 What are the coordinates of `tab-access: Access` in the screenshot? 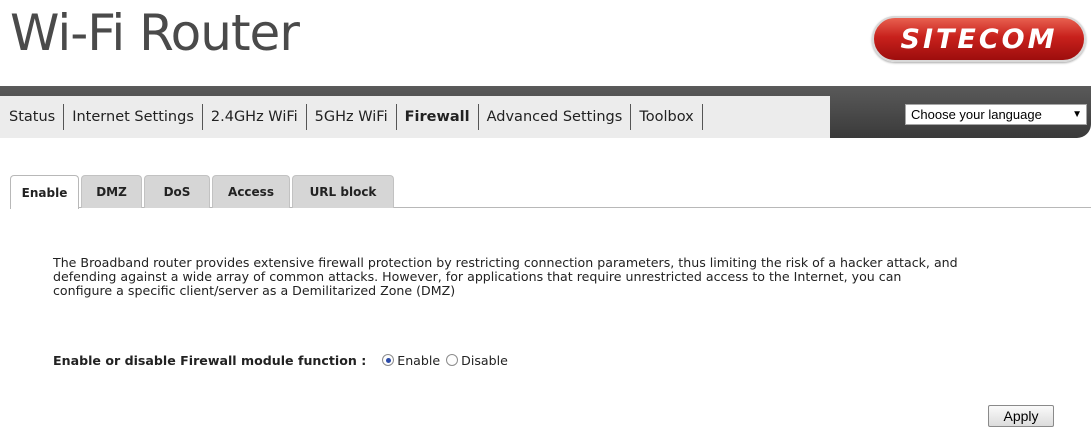 It's located at (251, 191).